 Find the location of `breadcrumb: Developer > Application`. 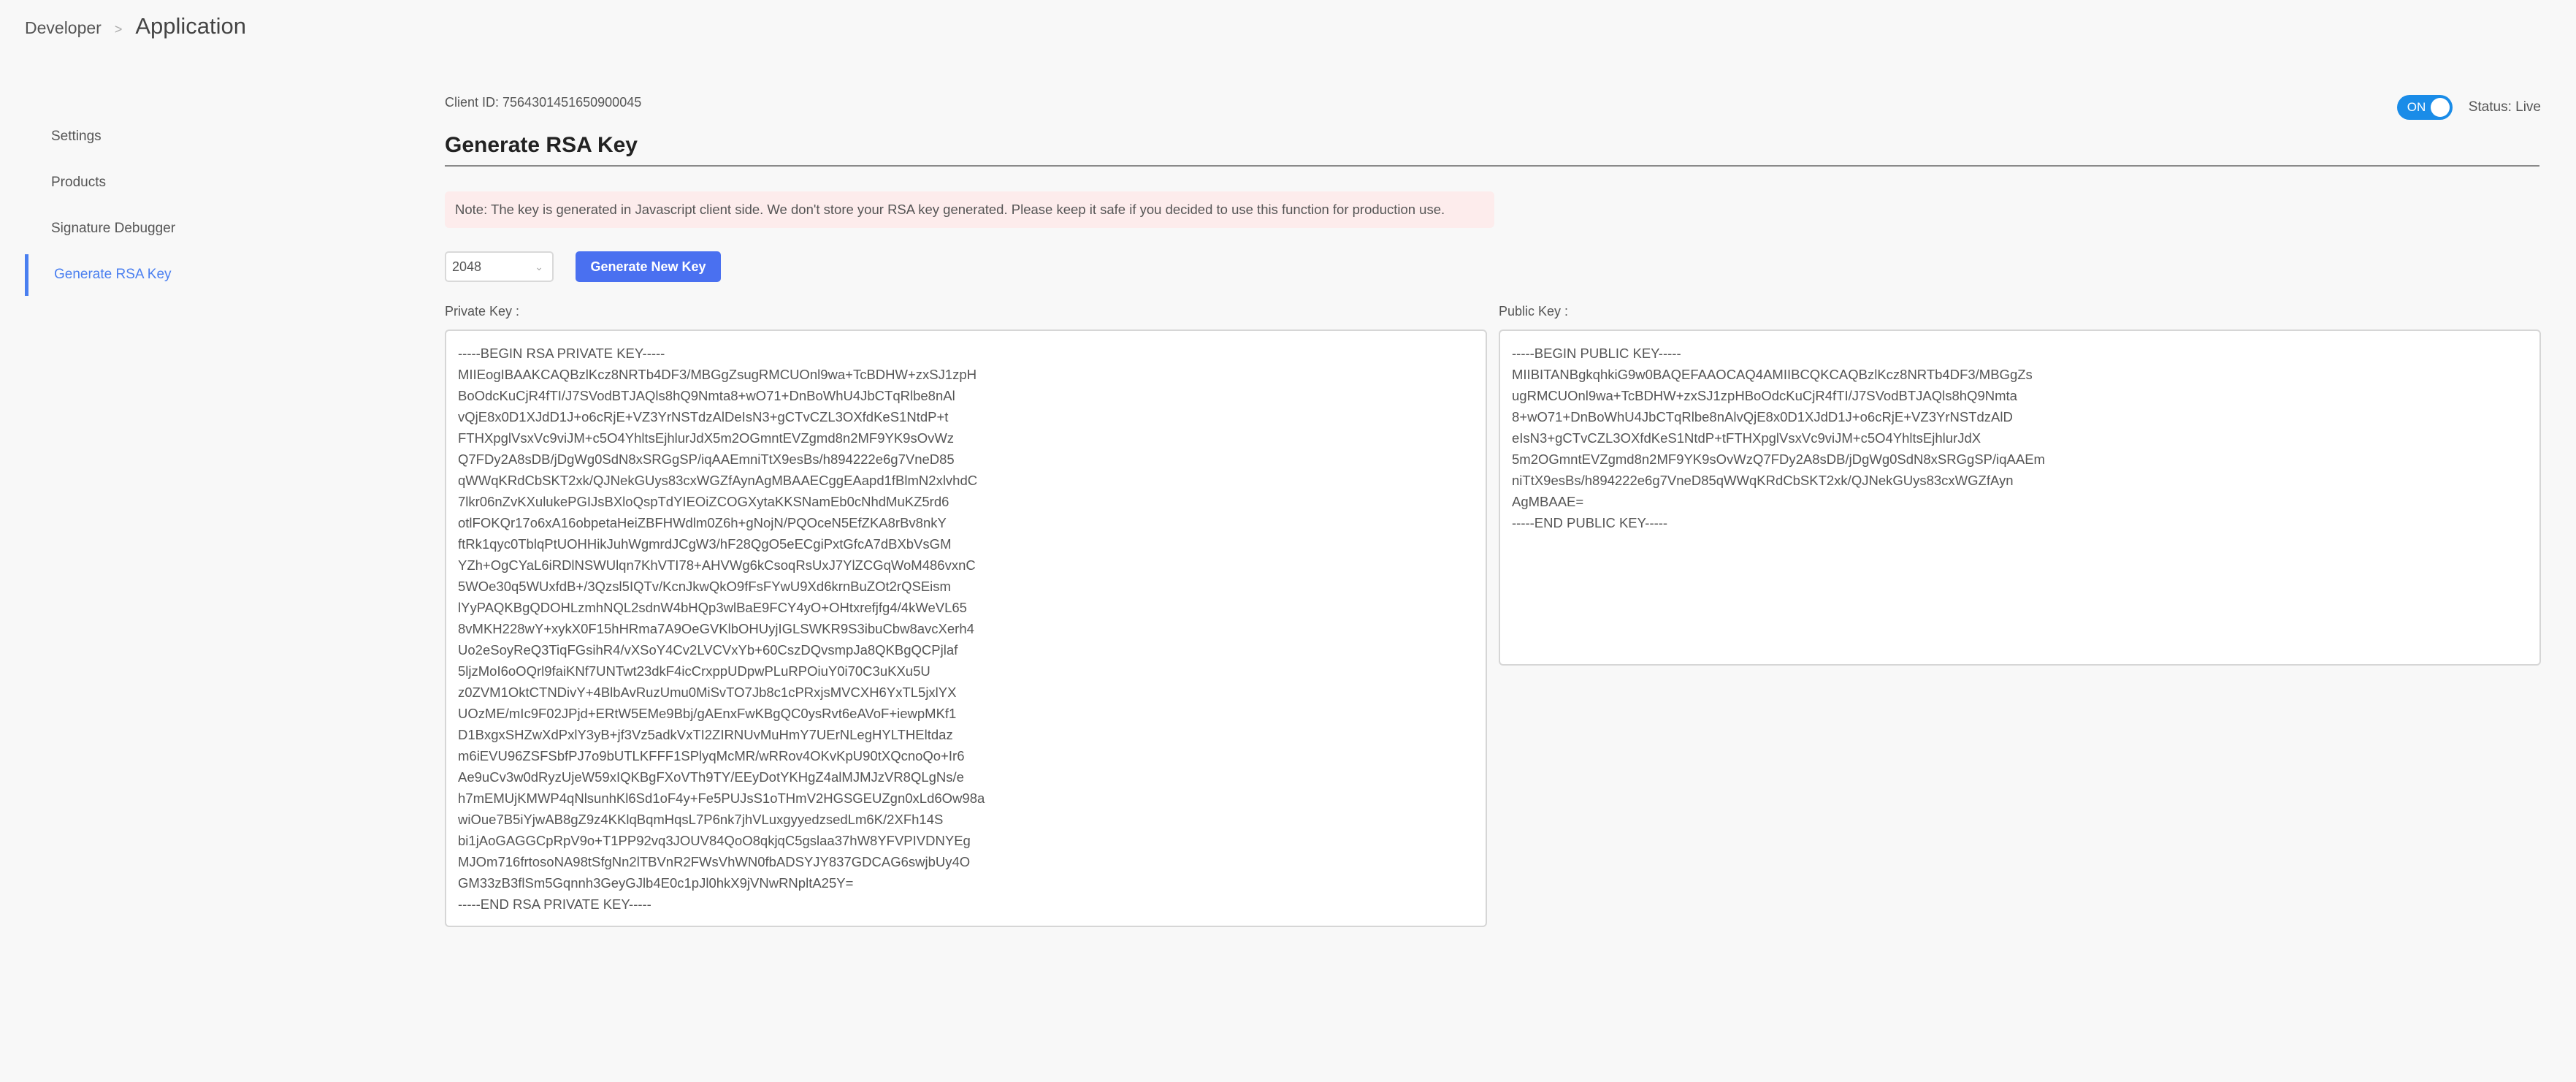

breadcrumb: Developer > Application is located at coordinates (135, 26).